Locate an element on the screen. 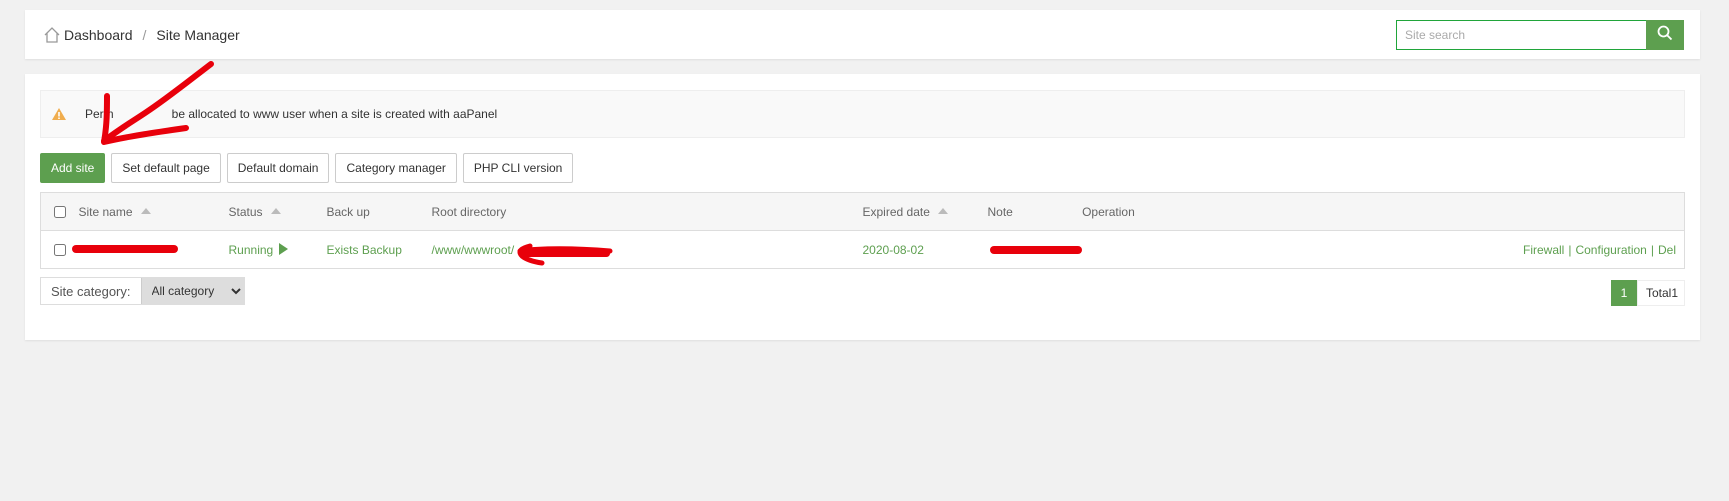 This screenshot has width=1729, height=501. page-current: 1 is located at coordinates (1623, 293).